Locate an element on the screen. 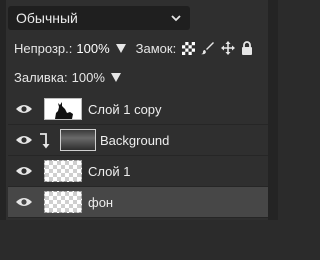 This screenshot has width=320, height=260. fill-row: Заливка: 100% is located at coordinates (70, 77).